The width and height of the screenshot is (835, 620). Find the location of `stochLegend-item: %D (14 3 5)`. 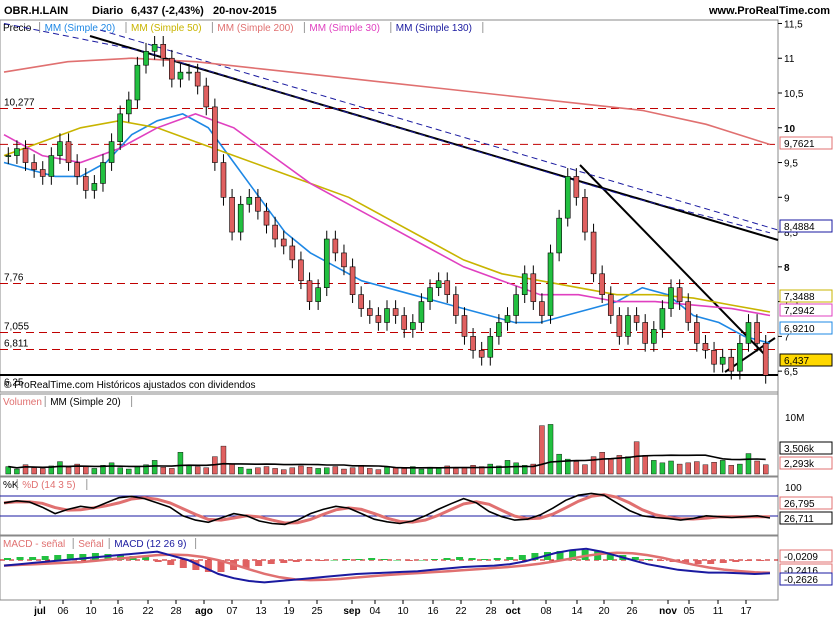

stochLegend-item: %D (14 3 5) is located at coordinates (48, 485).